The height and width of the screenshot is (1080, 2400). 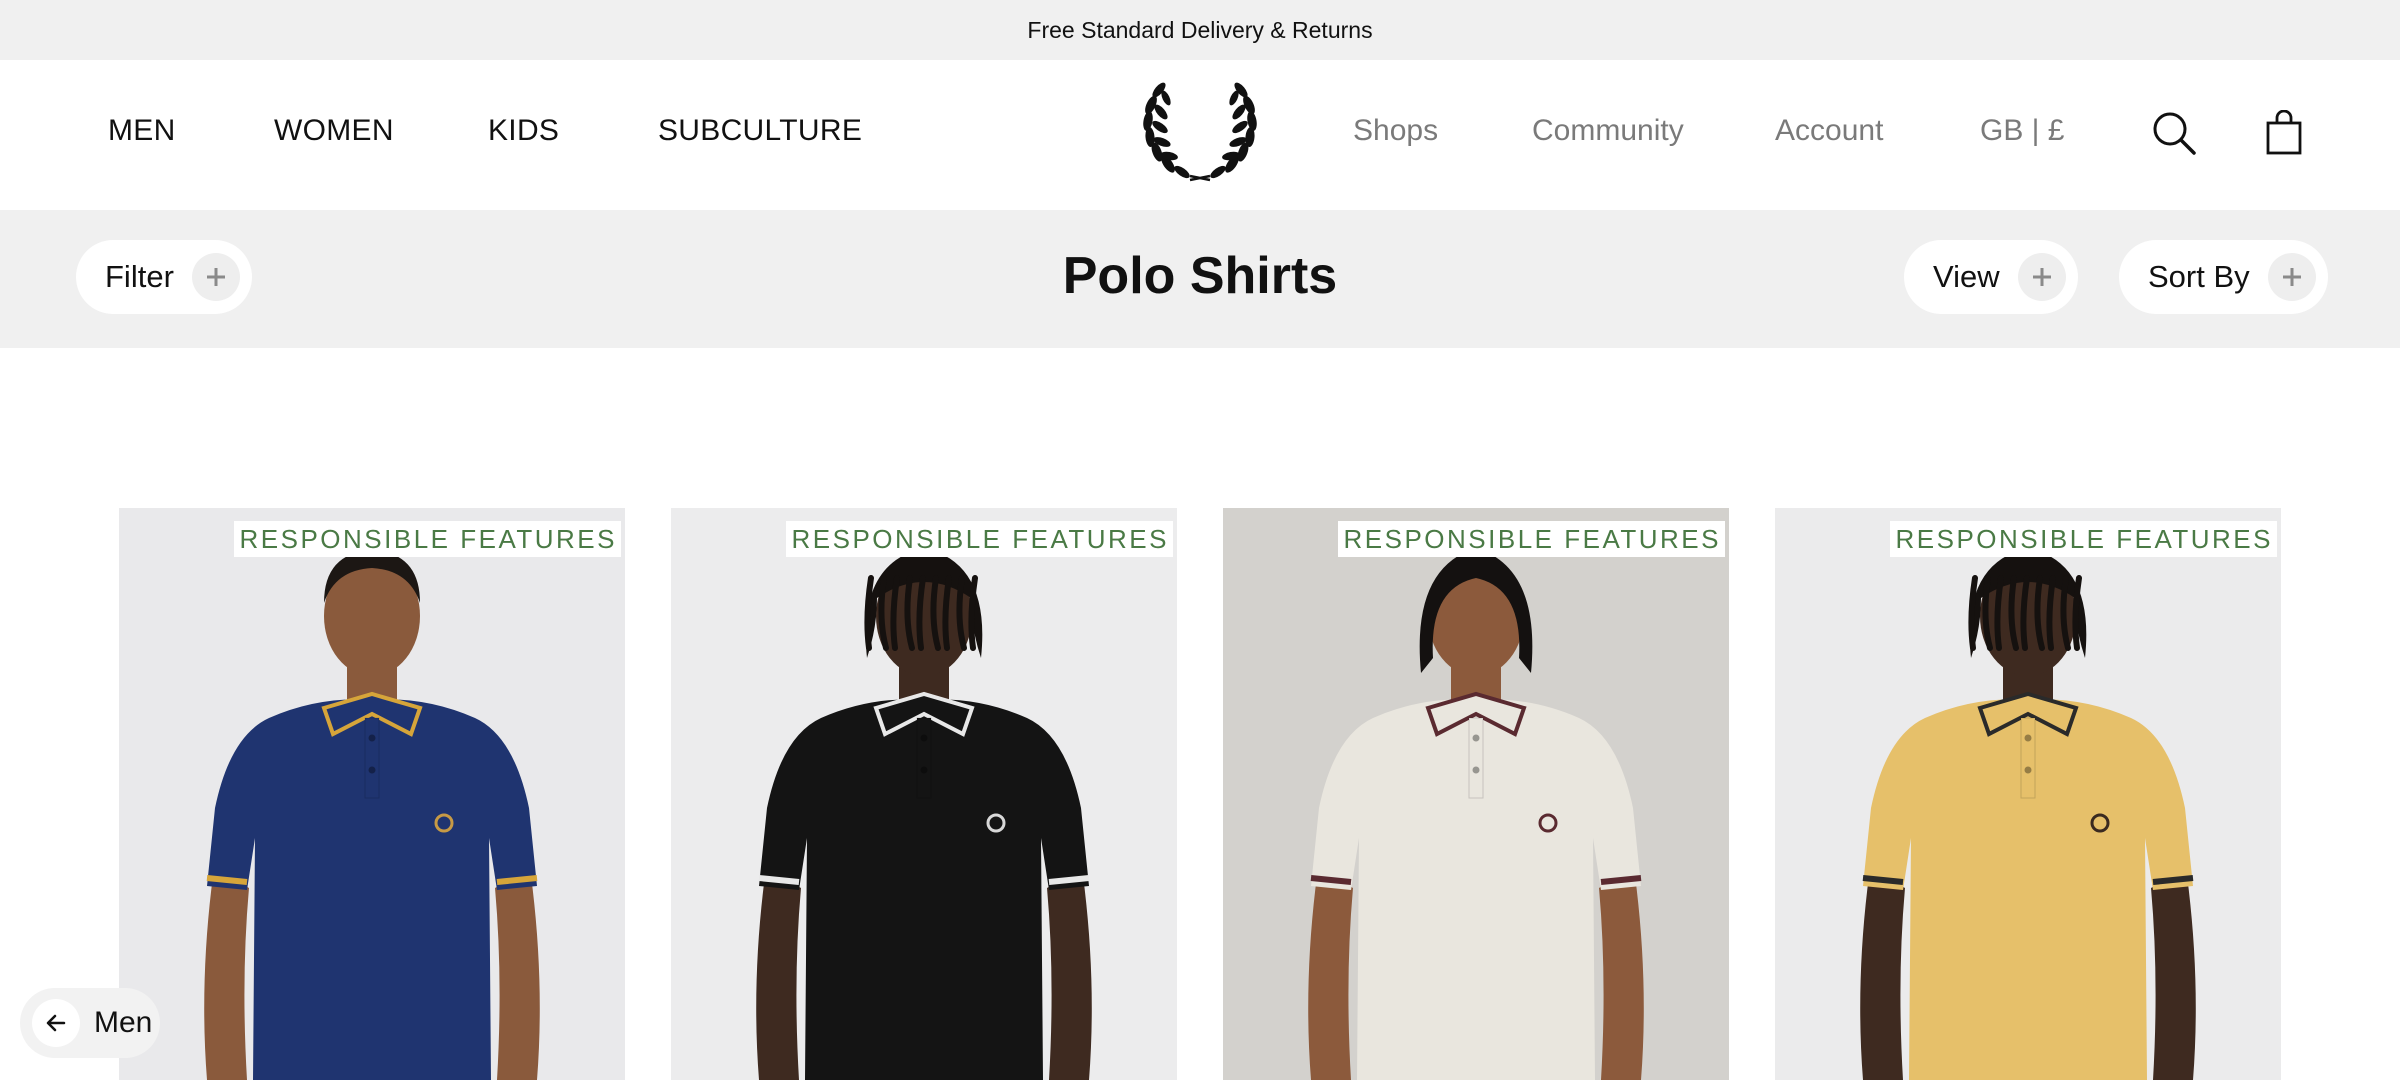 What do you see at coordinates (2199, 276) in the screenshot?
I see `sort-by-label: Sort By` at bounding box center [2199, 276].